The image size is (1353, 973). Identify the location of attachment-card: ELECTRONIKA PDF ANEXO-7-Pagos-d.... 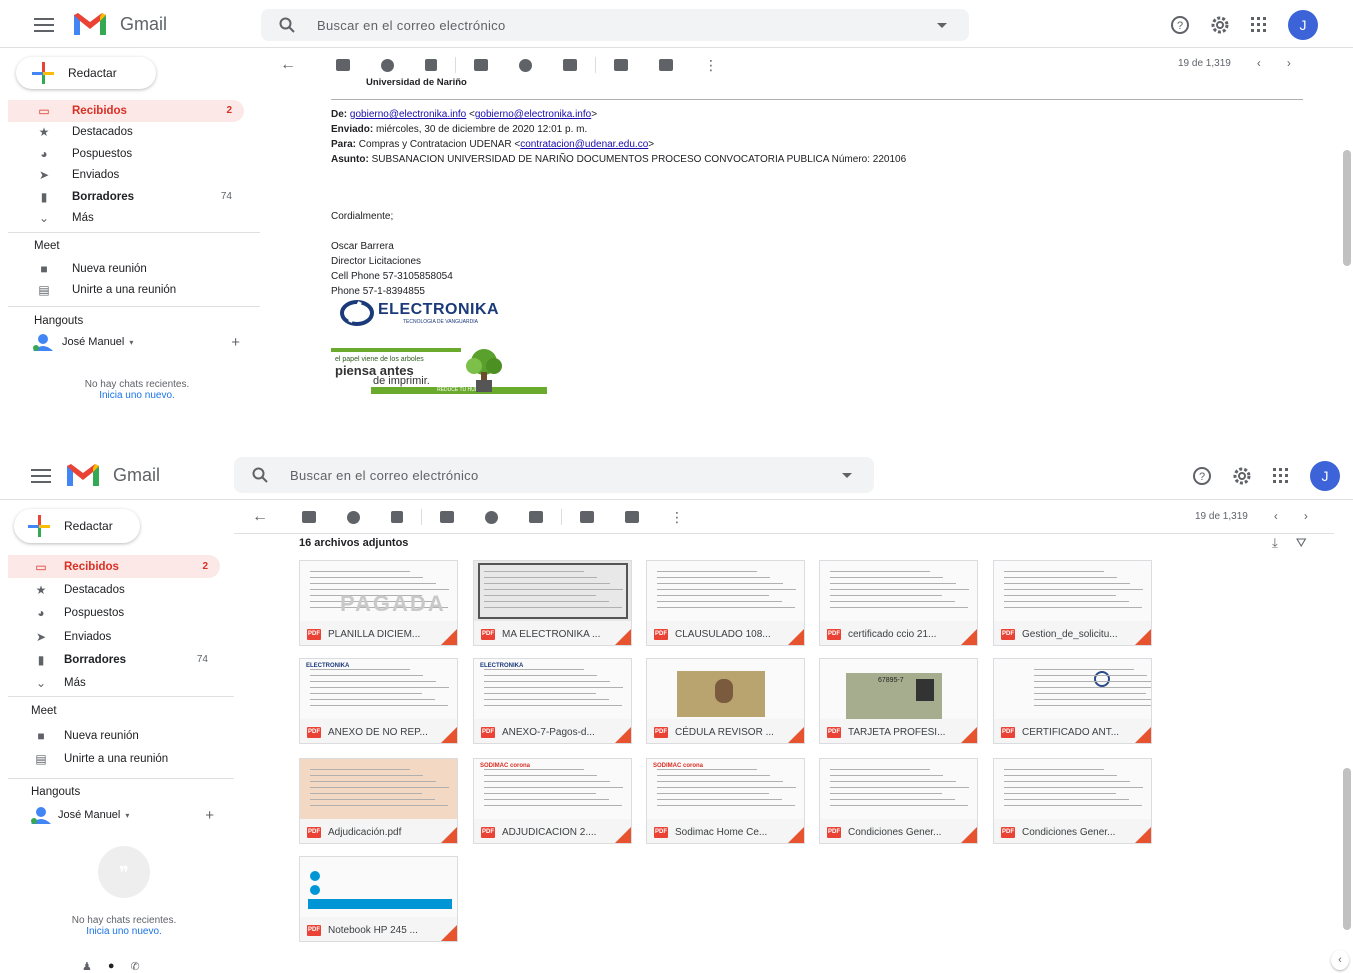
(552, 701).